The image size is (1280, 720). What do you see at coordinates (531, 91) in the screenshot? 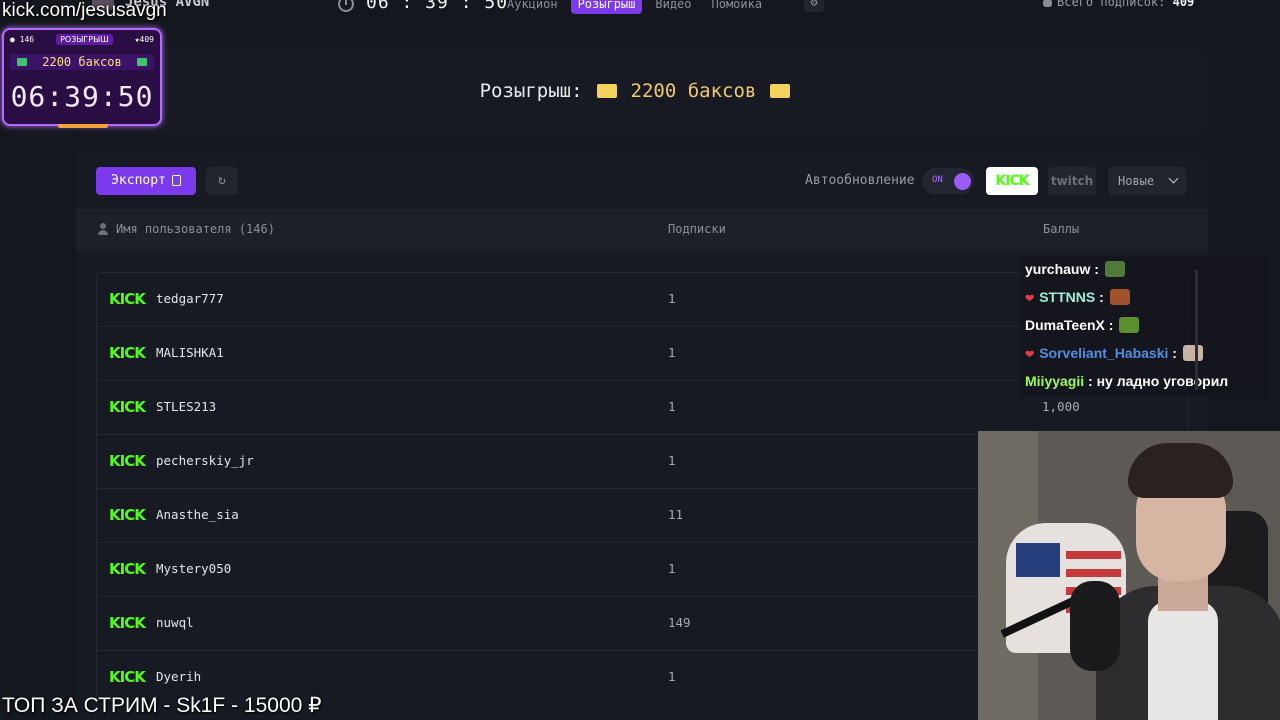
I see `giveaway-title-prefix: Розыгрыш:` at bounding box center [531, 91].